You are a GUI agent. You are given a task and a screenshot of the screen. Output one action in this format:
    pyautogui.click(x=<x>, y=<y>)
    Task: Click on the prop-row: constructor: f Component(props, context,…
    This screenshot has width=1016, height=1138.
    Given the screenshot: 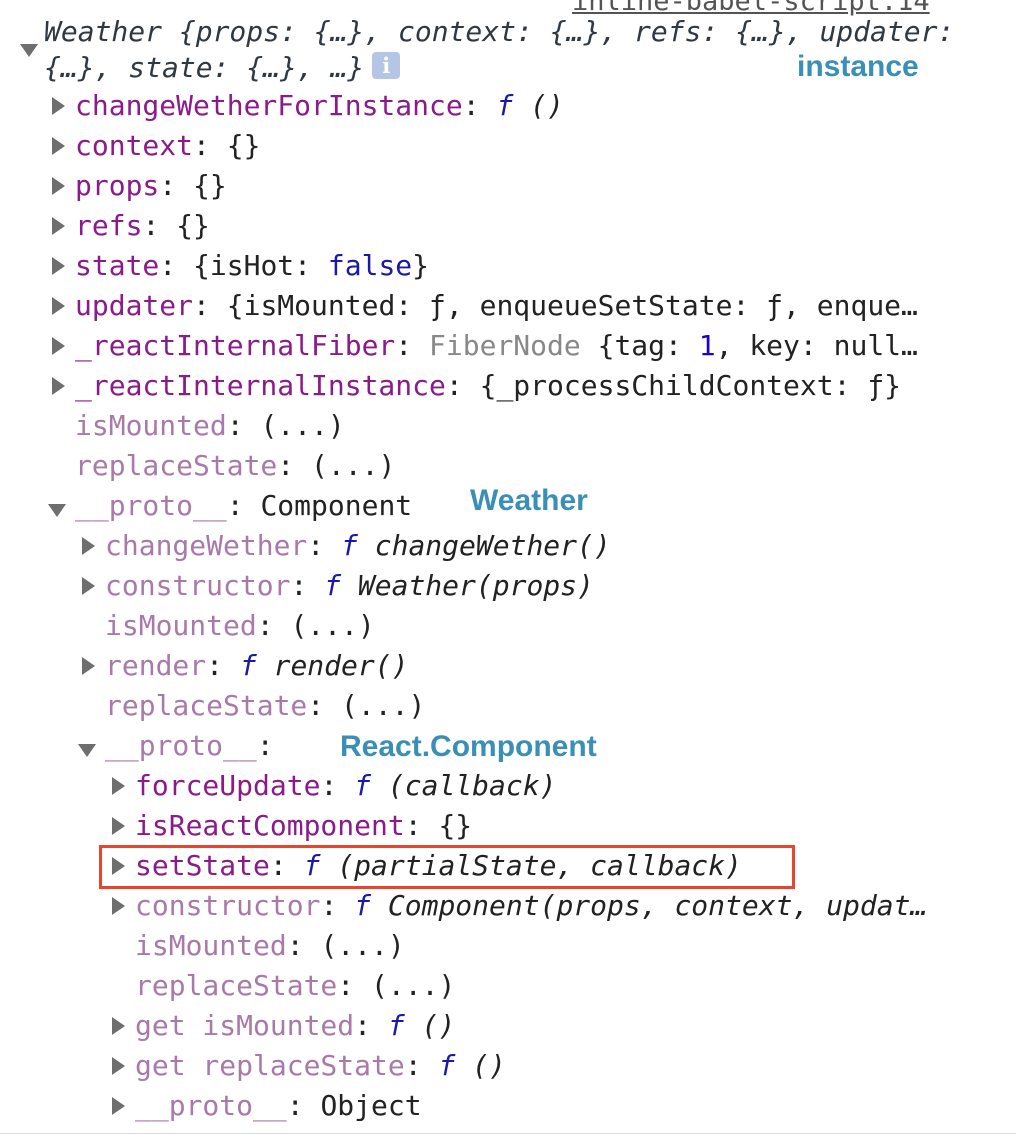 What is the action you would take?
    pyautogui.click(x=531, y=906)
    